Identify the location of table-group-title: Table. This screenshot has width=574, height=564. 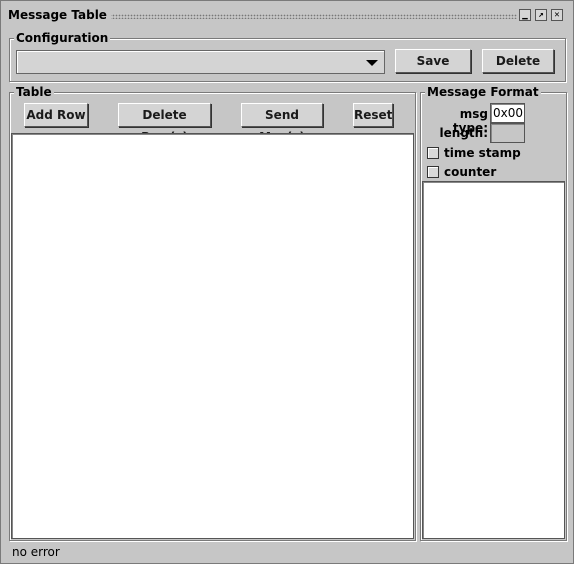
(34, 92).